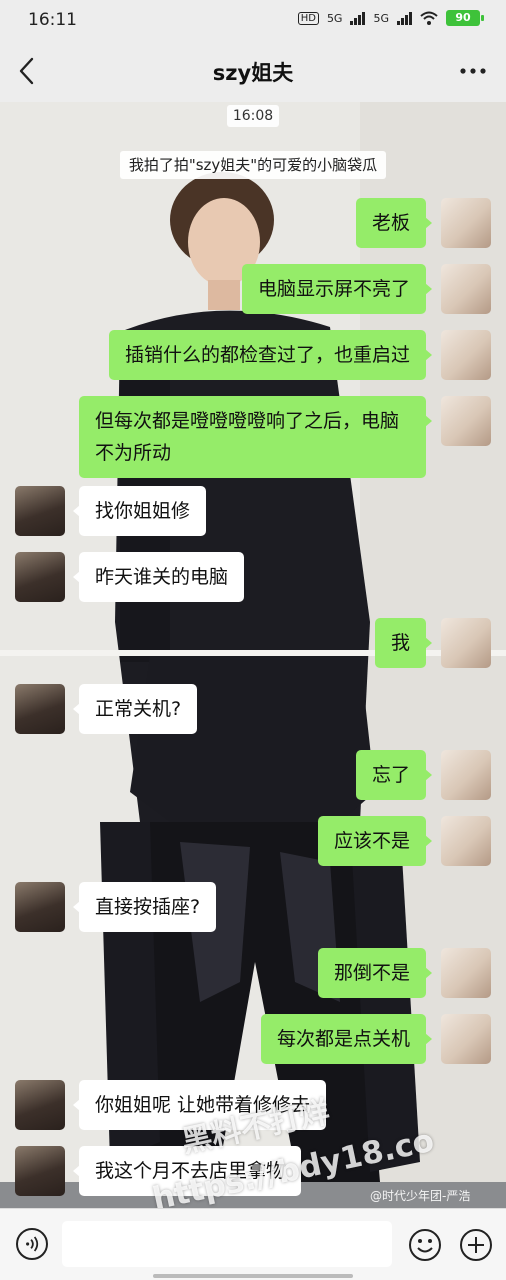 This screenshot has width=506, height=1280. What do you see at coordinates (253, 1276) in the screenshot?
I see `home-indicator` at bounding box center [253, 1276].